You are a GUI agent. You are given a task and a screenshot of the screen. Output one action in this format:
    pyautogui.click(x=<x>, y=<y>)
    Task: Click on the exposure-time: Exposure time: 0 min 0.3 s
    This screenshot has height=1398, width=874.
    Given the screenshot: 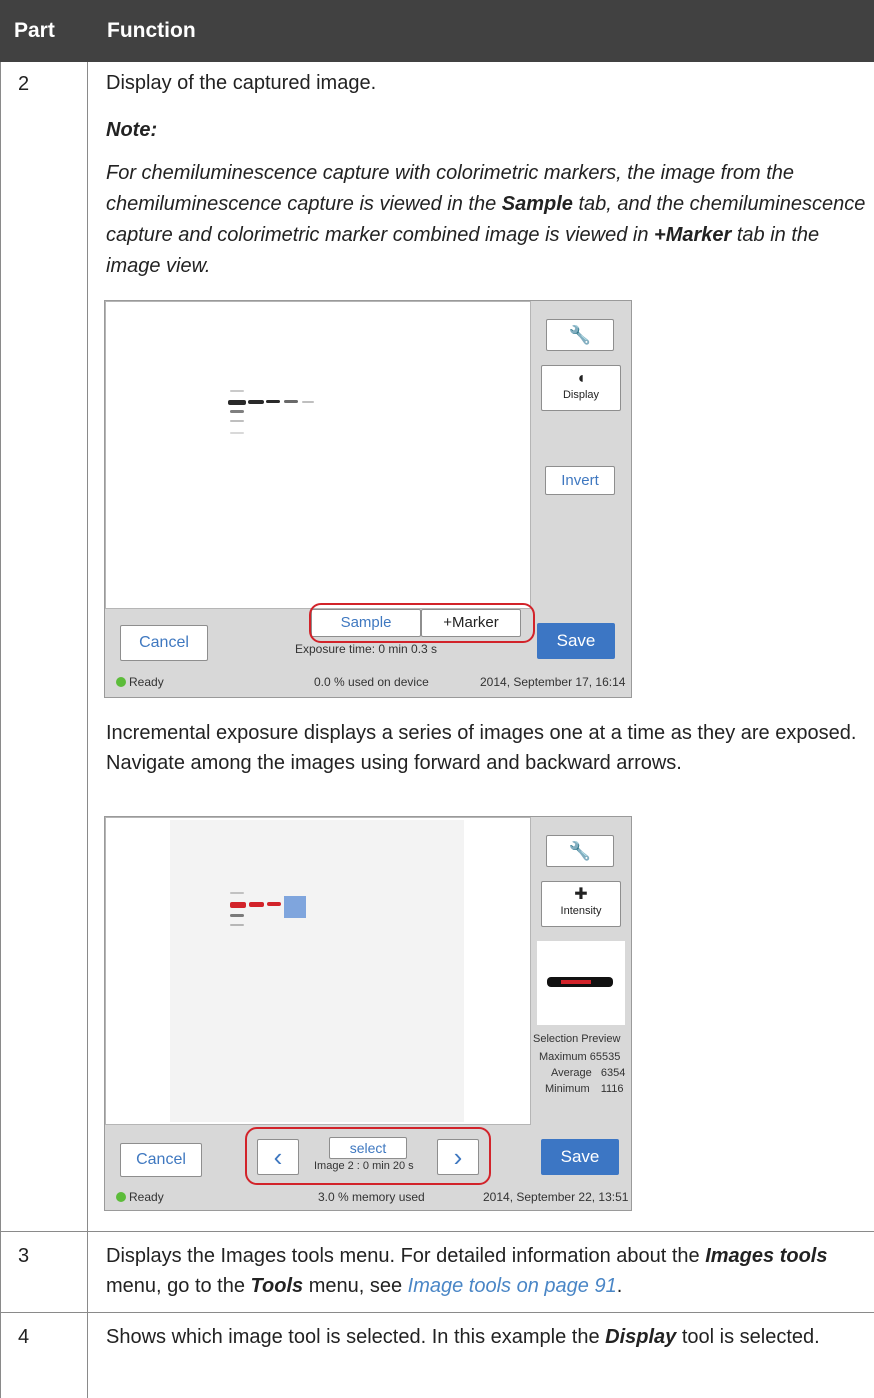 What is the action you would take?
    pyautogui.click(x=366, y=649)
    